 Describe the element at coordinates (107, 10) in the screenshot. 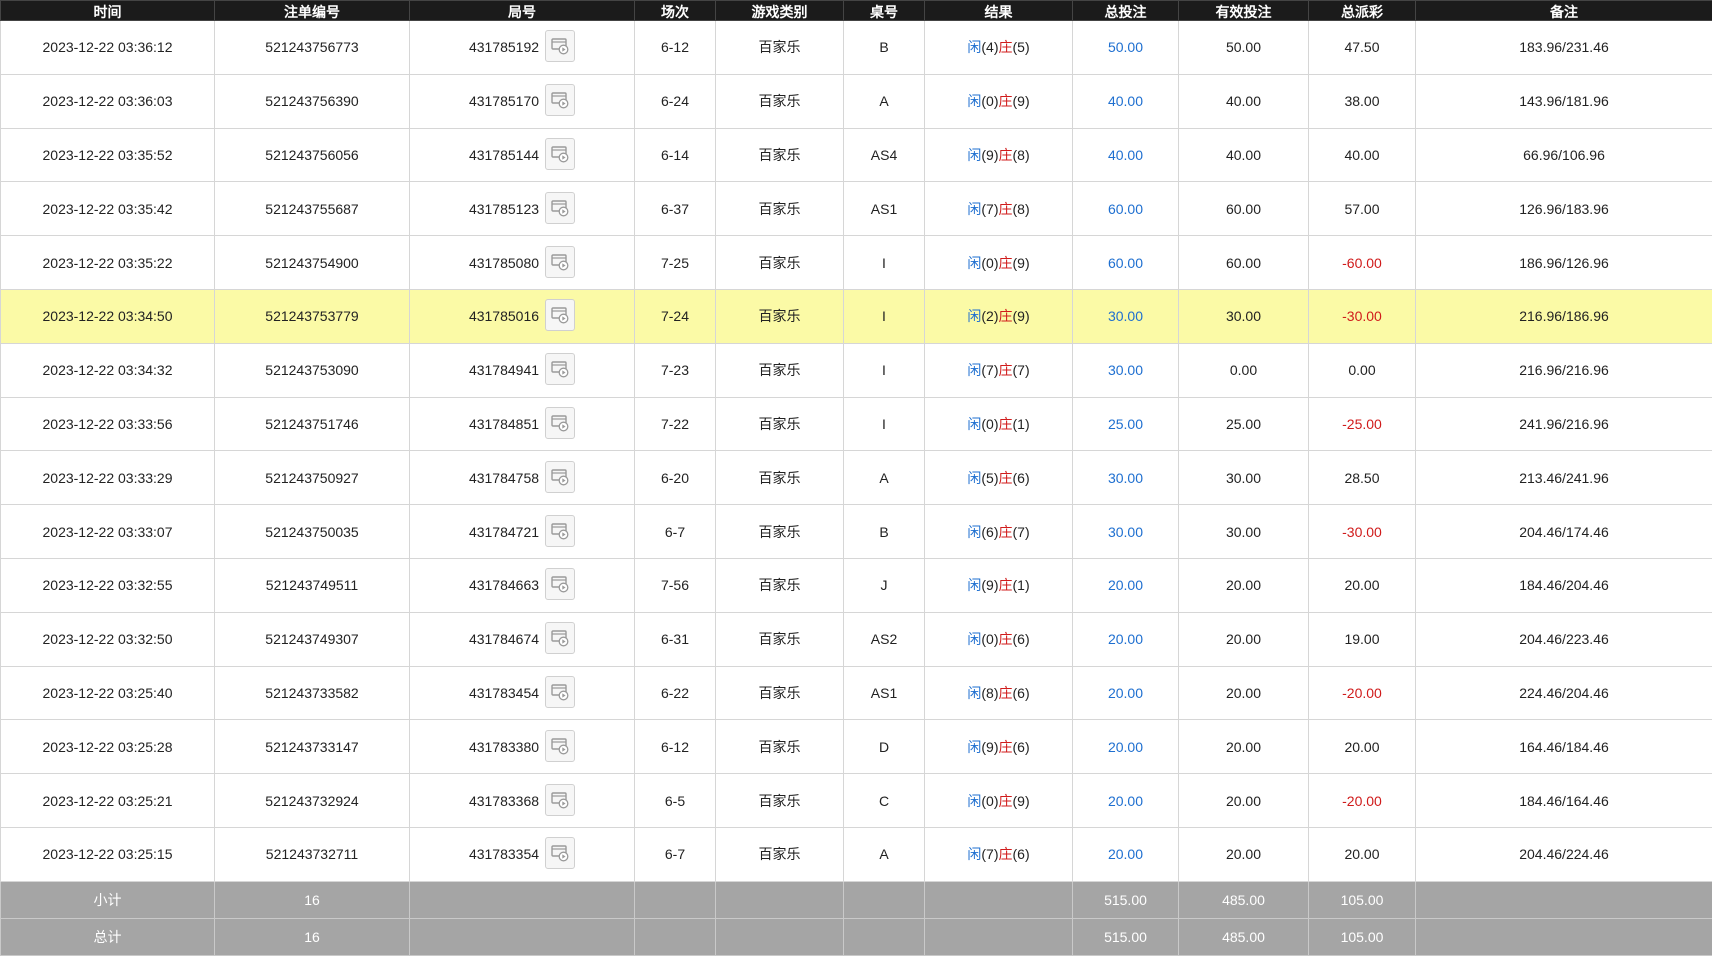

I see `header-time: 时间` at that location.